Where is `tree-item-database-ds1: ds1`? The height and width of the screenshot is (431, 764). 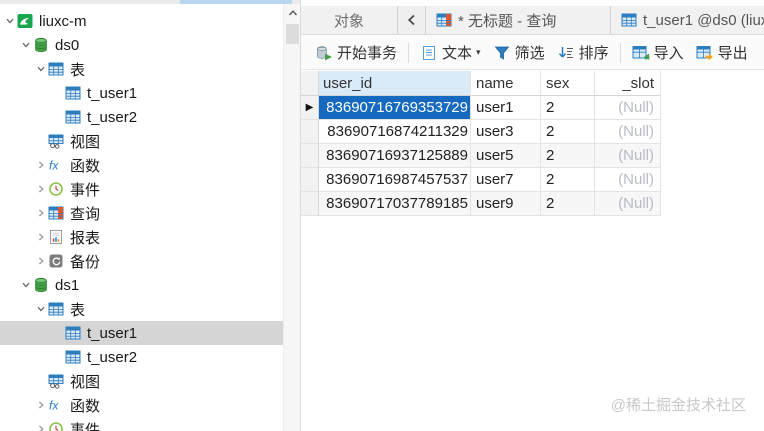
tree-item-database-ds1: ds1 is located at coordinates (141, 285).